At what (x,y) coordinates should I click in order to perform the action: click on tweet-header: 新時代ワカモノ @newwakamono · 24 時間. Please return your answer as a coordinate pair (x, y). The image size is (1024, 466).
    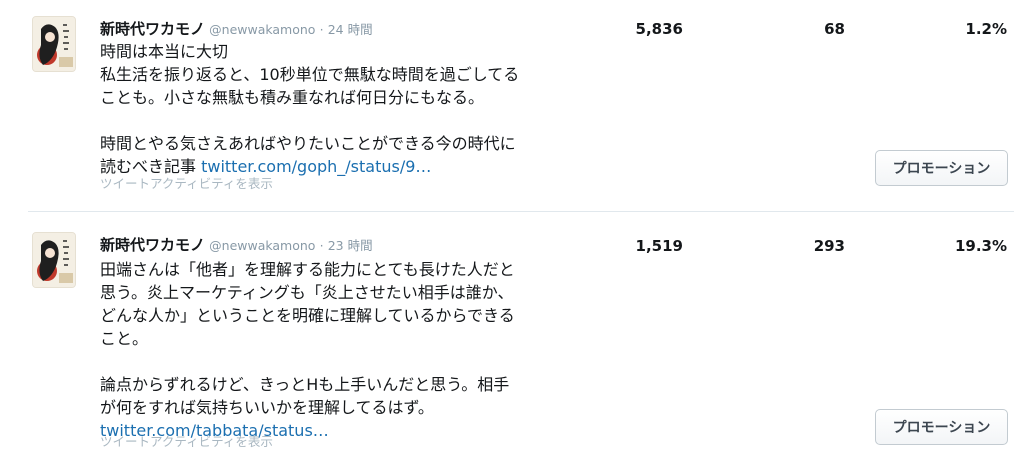
    Looking at the image, I should click on (236, 30).